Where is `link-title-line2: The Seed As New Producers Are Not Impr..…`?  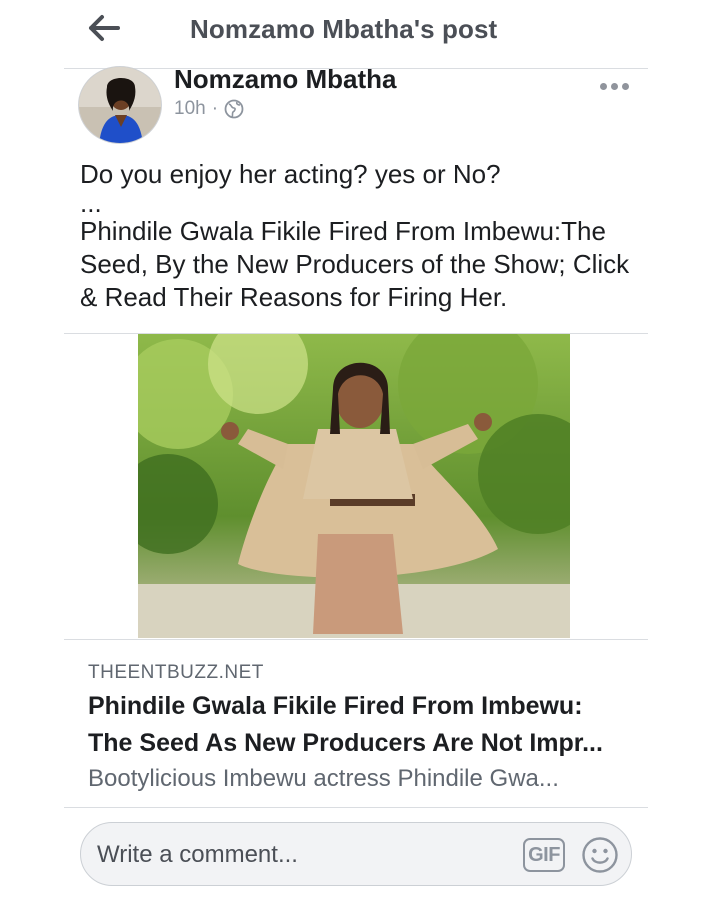 link-title-line2: The Seed As New Producers Are Not Impr..… is located at coordinates (345, 743).